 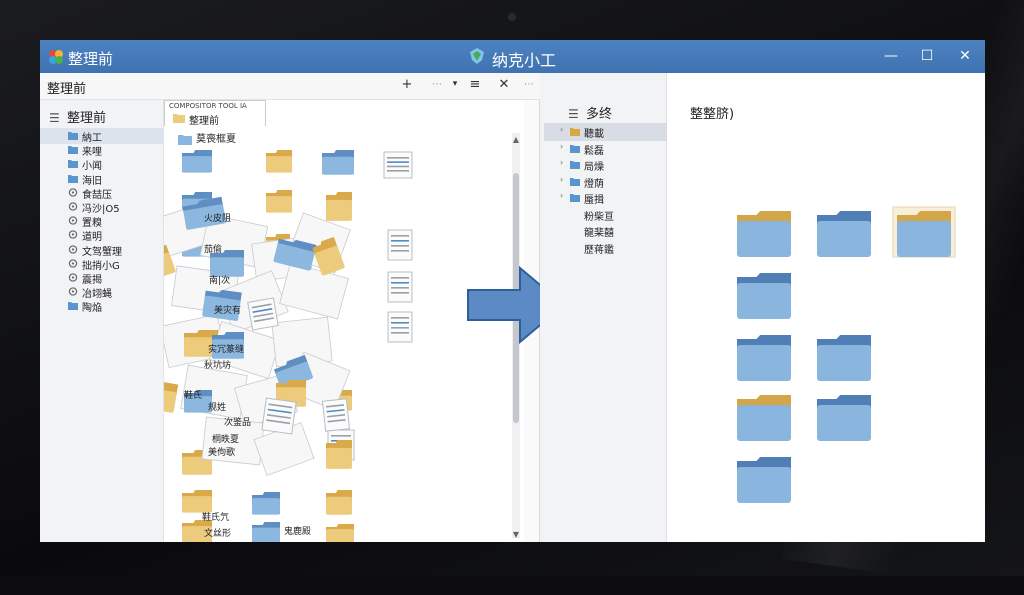 I want to click on sidebar-item: 陶焔, so click(x=102, y=306).